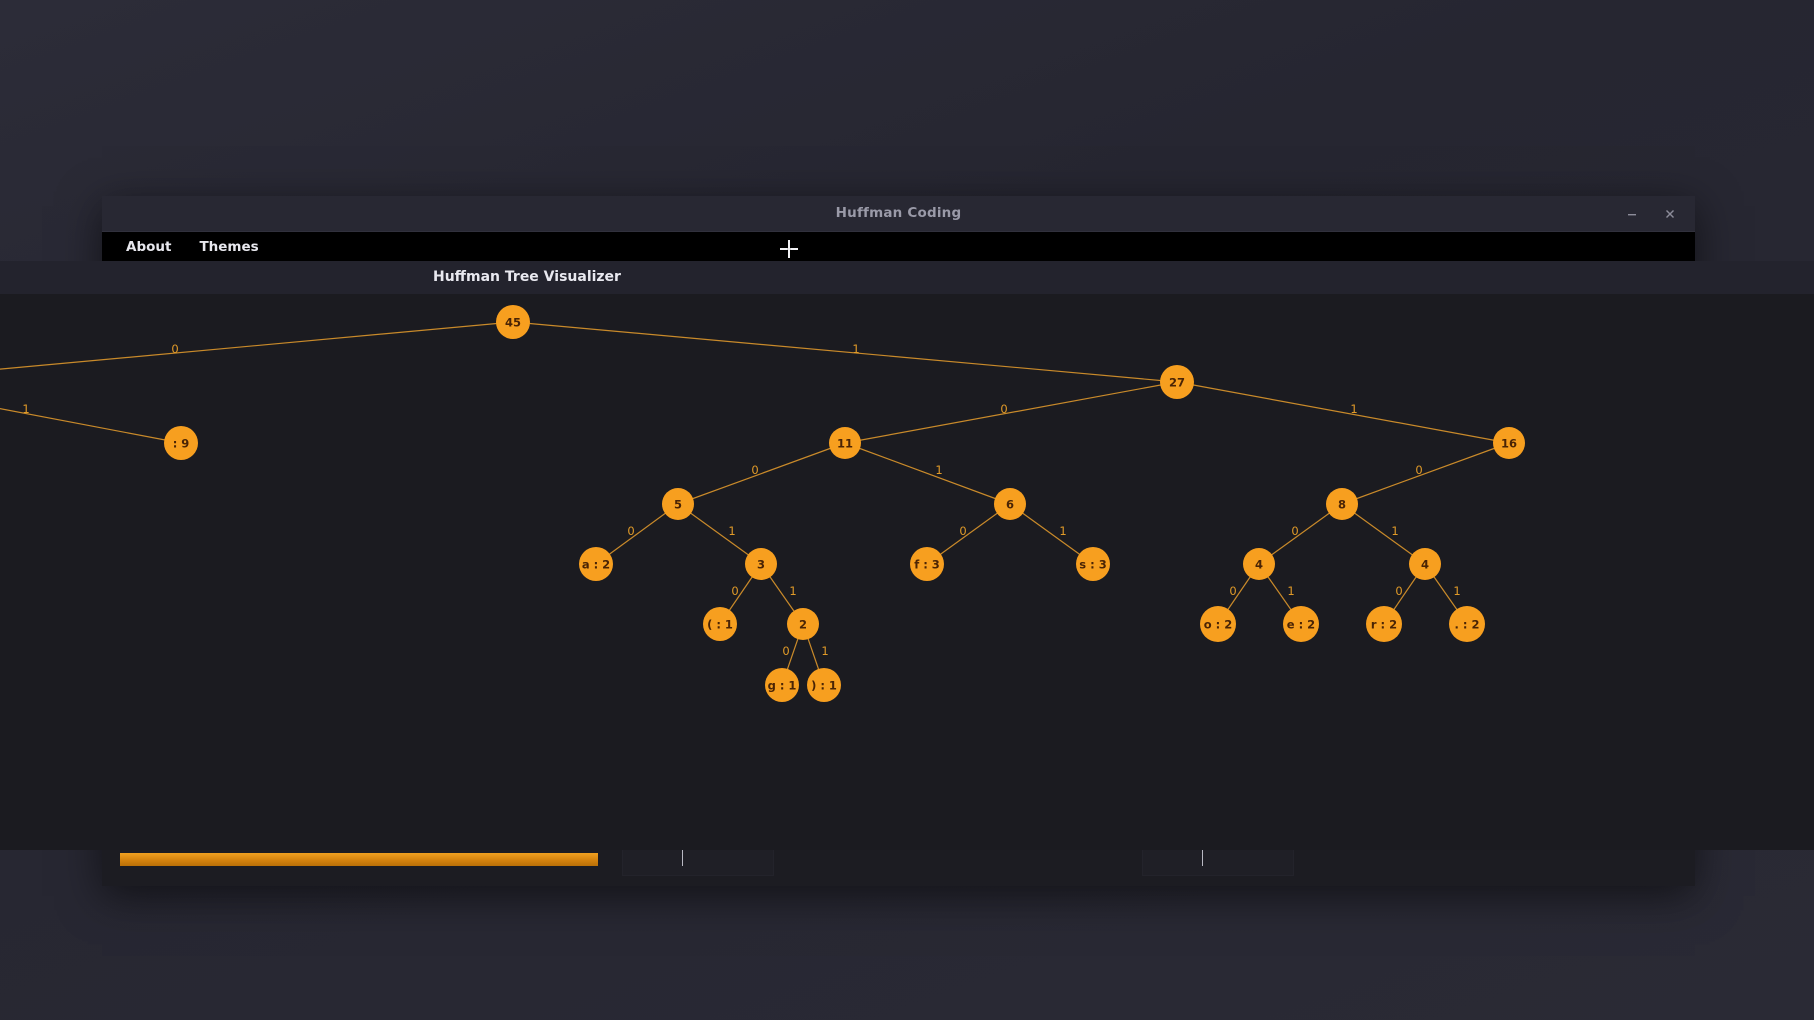 Image resolution: width=1814 pixels, height=1020 pixels. I want to click on tree-node-label: 2, so click(803, 625).